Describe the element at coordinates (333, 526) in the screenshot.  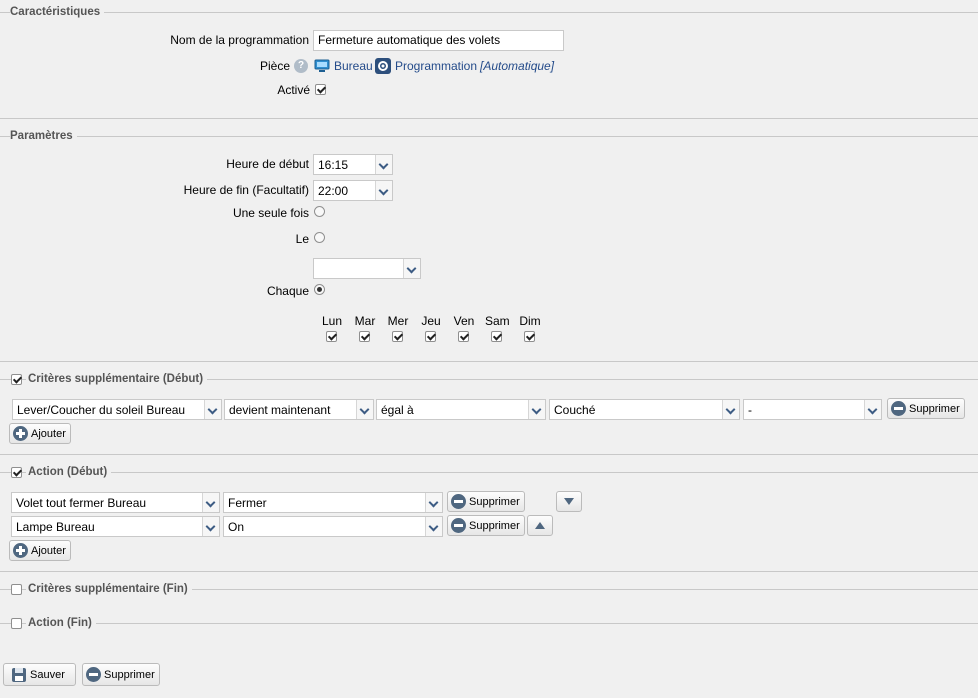
I see `action-command-select: On` at that location.